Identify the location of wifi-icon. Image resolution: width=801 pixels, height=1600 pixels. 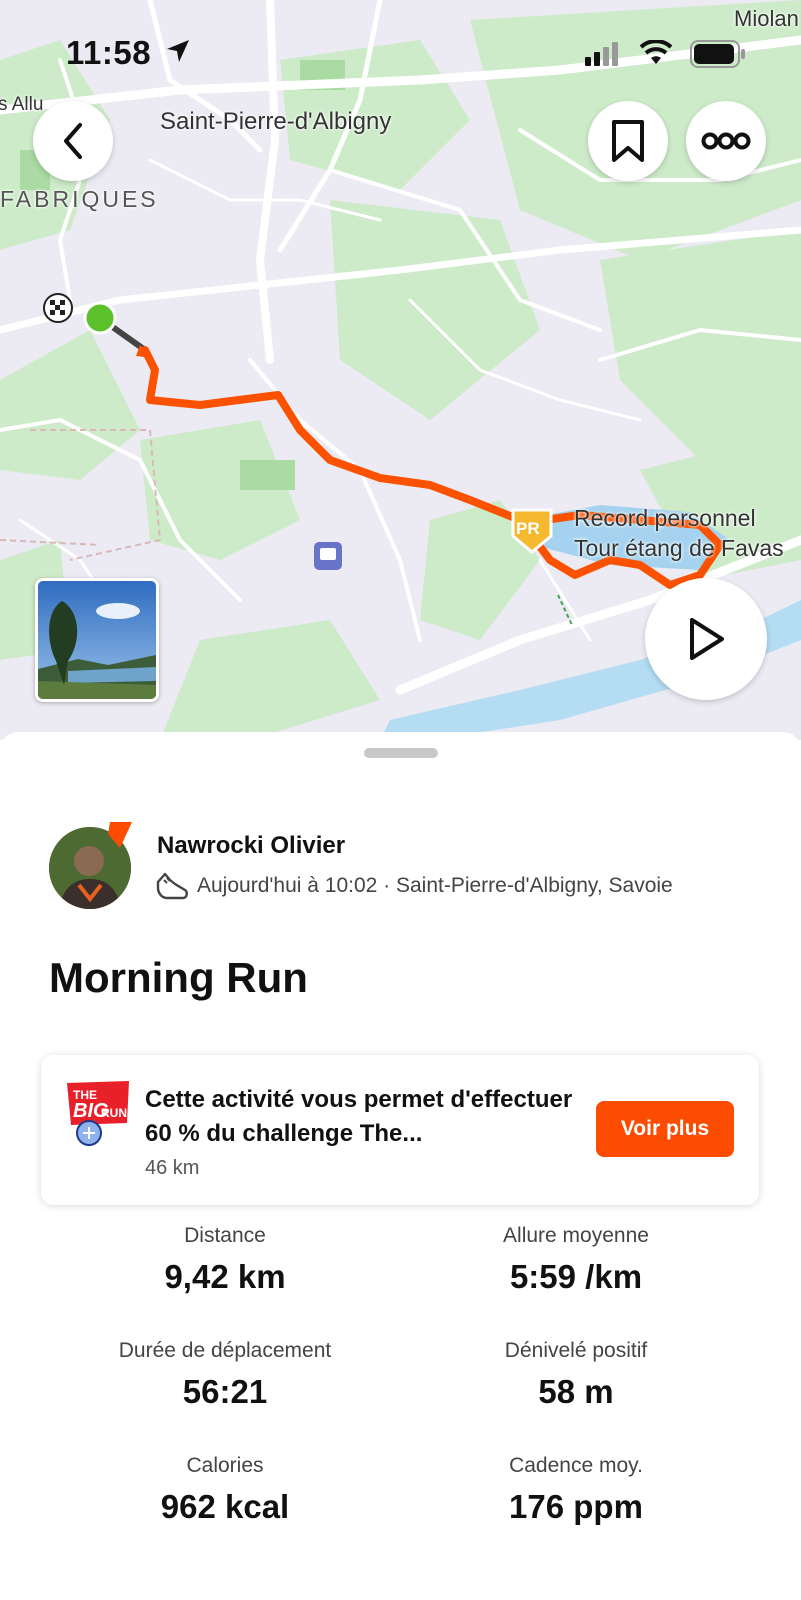
(656, 52).